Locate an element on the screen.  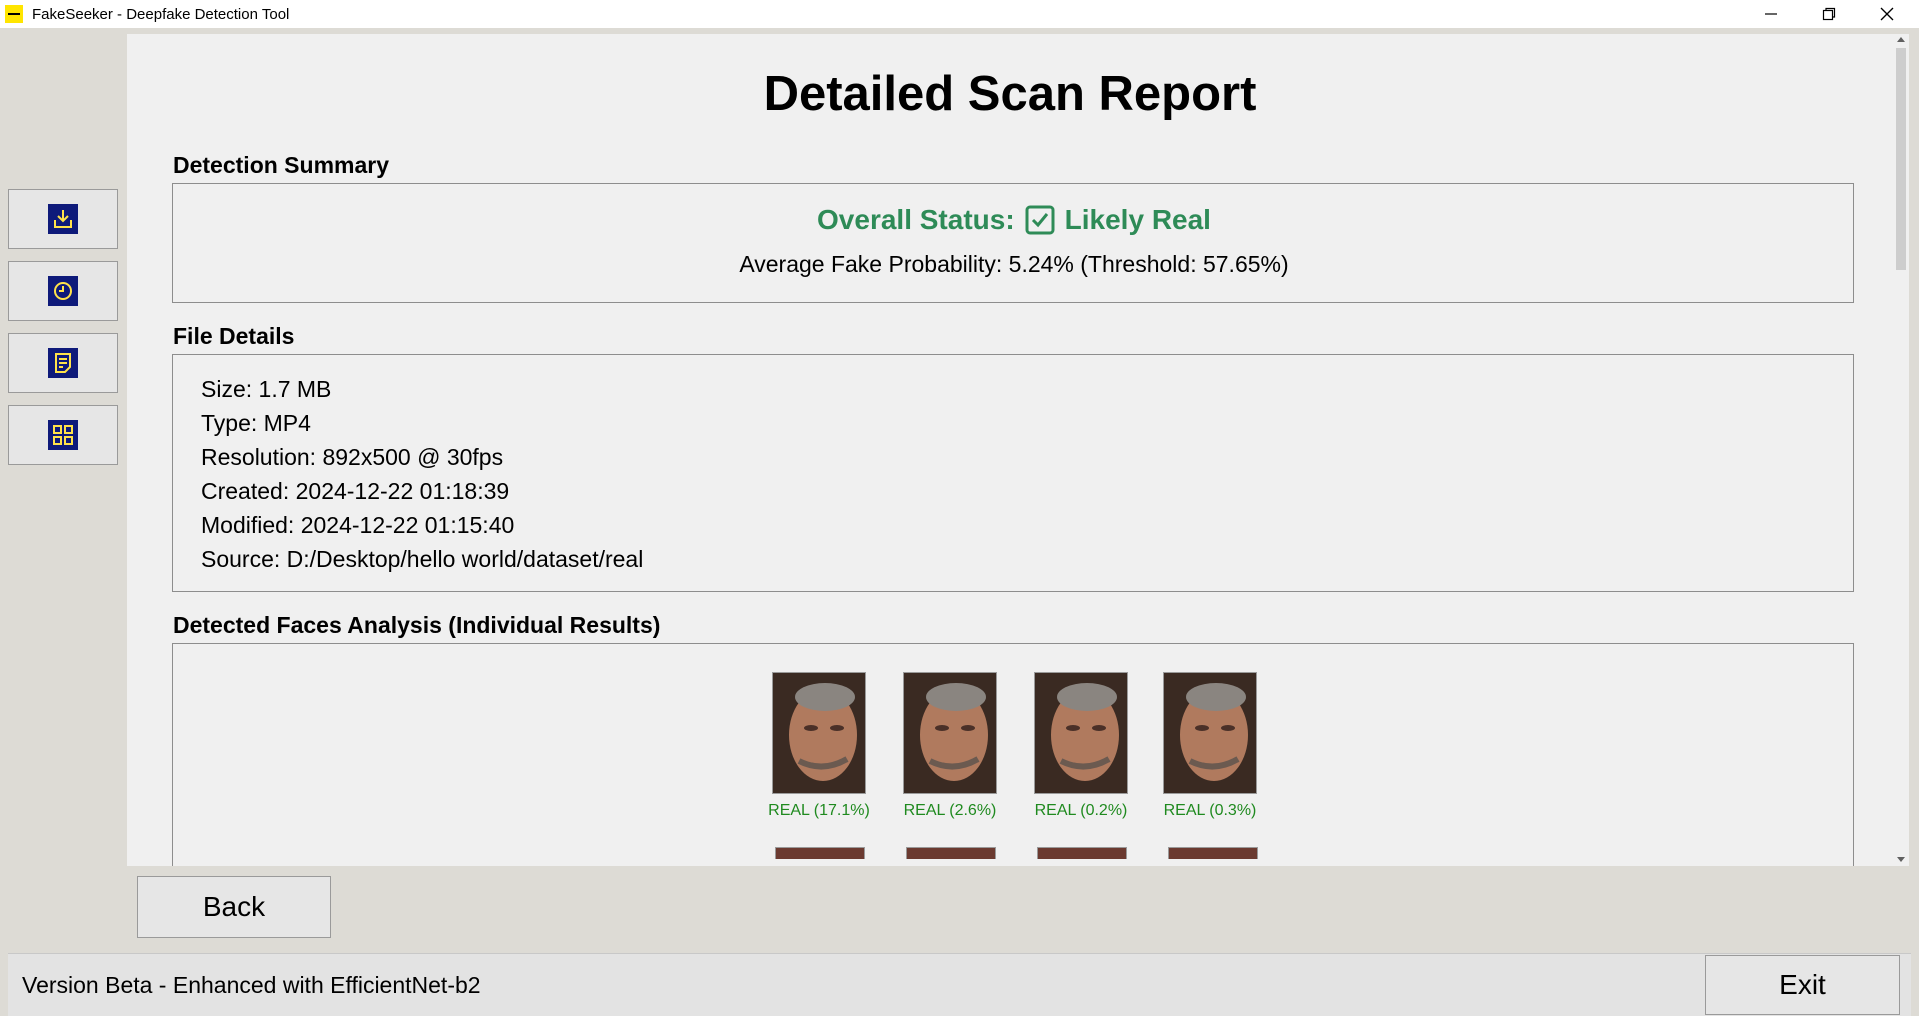
face-result-label: REAL (0.3%) is located at coordinates (1210, 810).